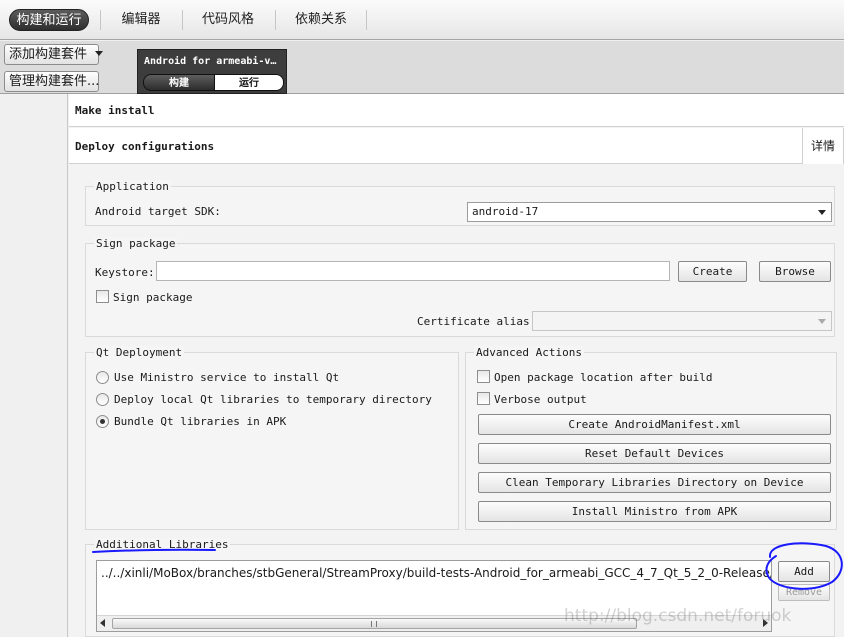  What do you see at coordinates (678, 616) in the screenshot?
I see `watermark-text: http://blog.csdn.net/foruok` at bounding box center [678, 616].